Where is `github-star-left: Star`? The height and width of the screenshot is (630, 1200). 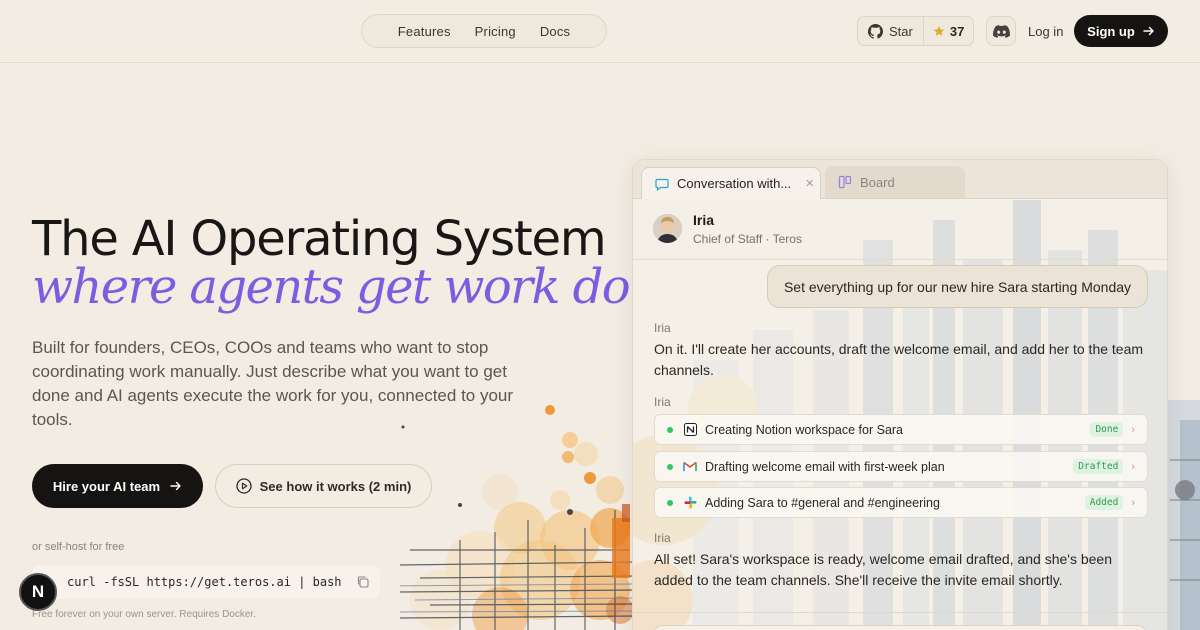 github-star-left: Star is located at coordinates (891, 31).